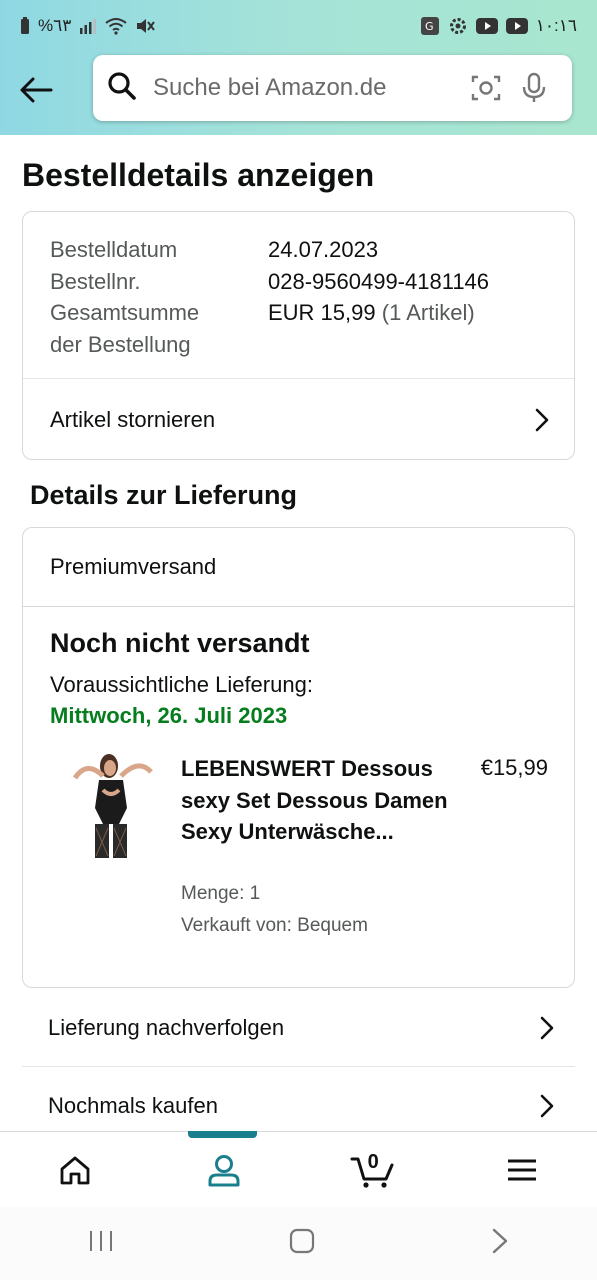  Describe the element at coordinates (95, 281) in the screenshot. I see `order-number-label: Bestellnr.` at that location.